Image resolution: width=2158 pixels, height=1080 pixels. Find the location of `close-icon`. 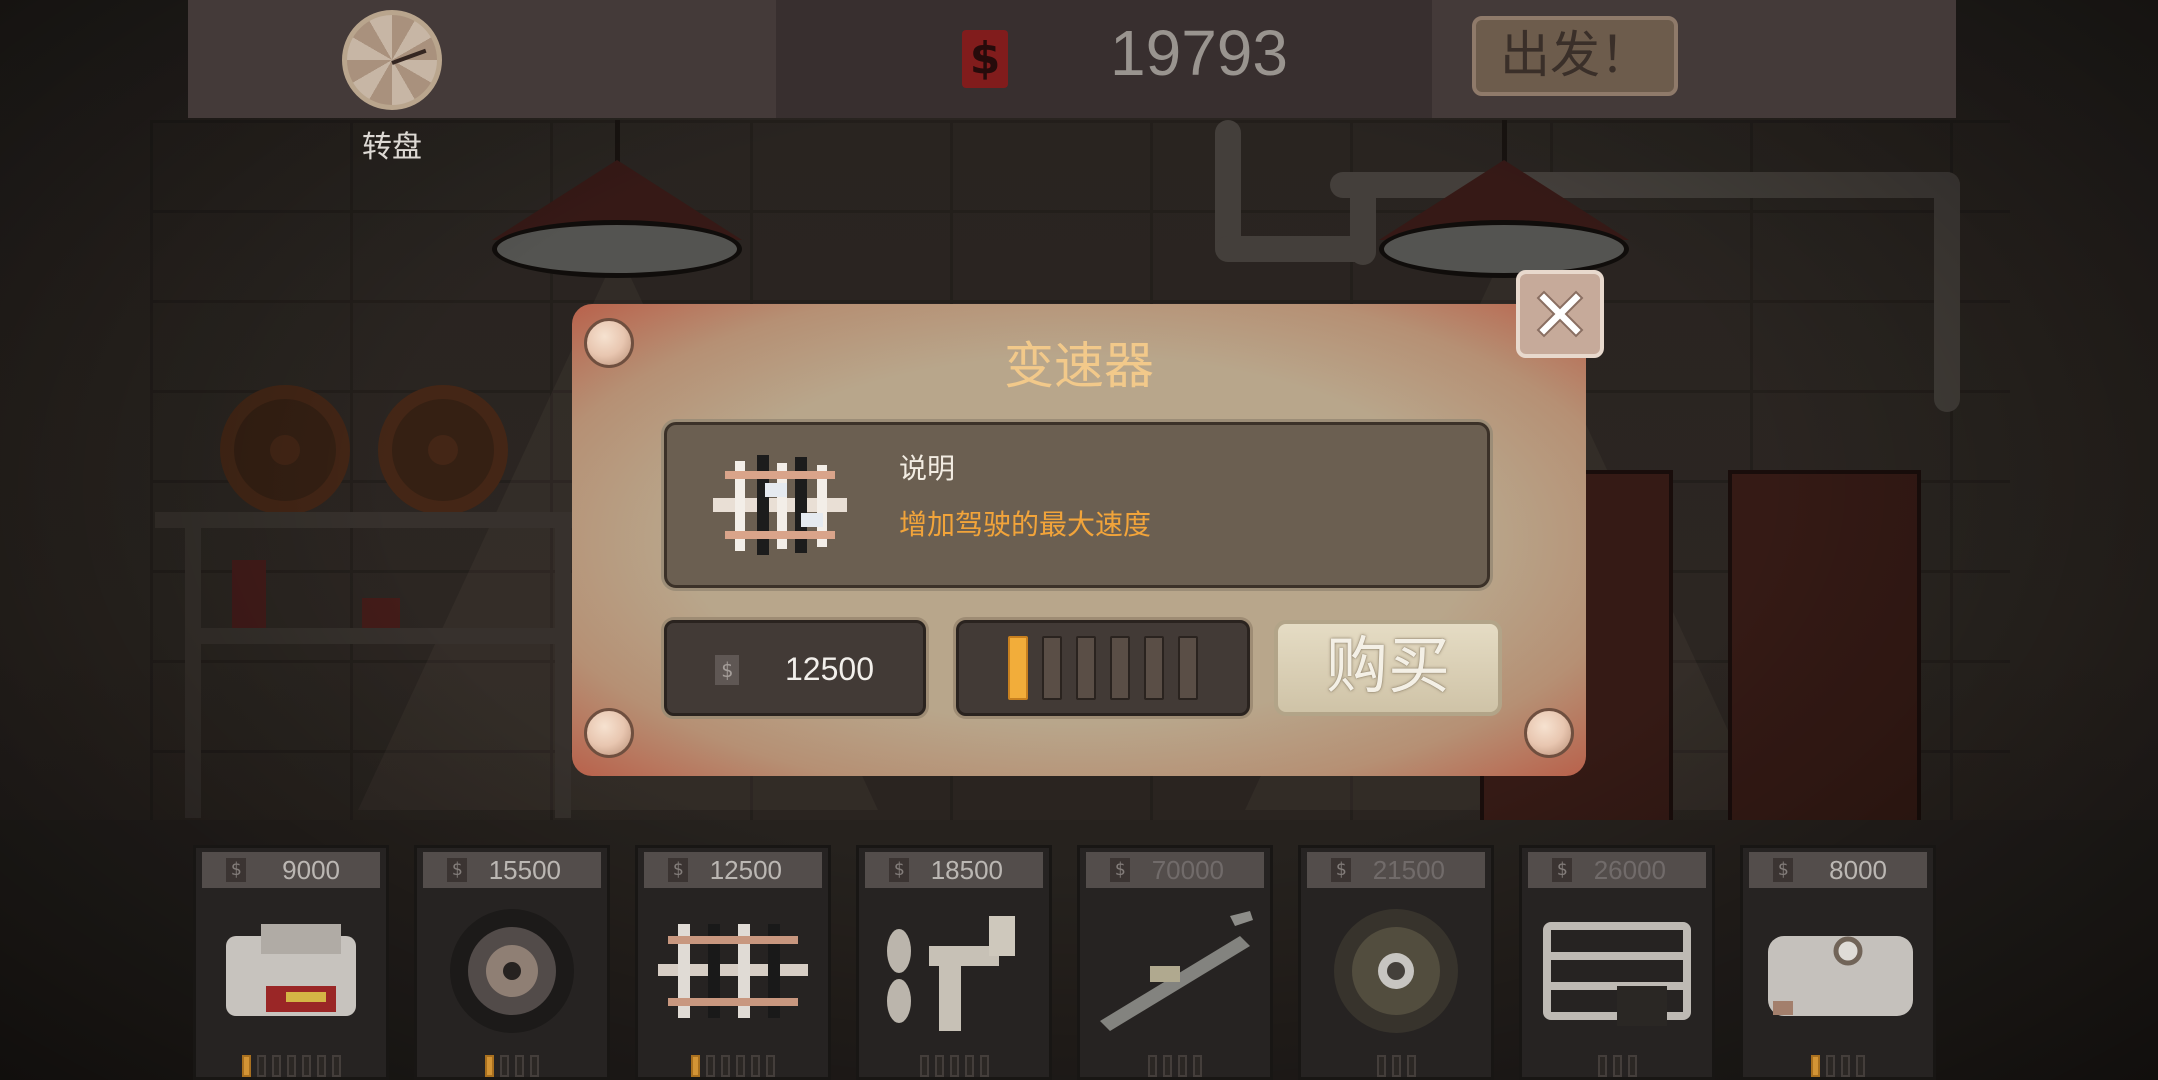

close-icon is located at coordinates (1560, 314).